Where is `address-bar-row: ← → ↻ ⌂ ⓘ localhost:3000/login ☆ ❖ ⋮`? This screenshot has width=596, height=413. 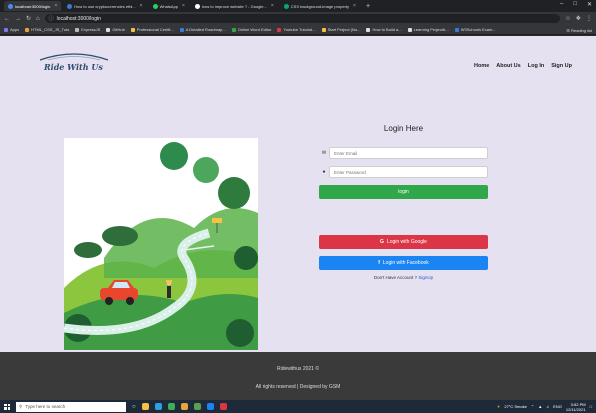 address-bar-row: ← → ↻ ⌂ ⓘ localhost:3000/login ☆ ❖ ⋮ is located at coordinates (298, 18).